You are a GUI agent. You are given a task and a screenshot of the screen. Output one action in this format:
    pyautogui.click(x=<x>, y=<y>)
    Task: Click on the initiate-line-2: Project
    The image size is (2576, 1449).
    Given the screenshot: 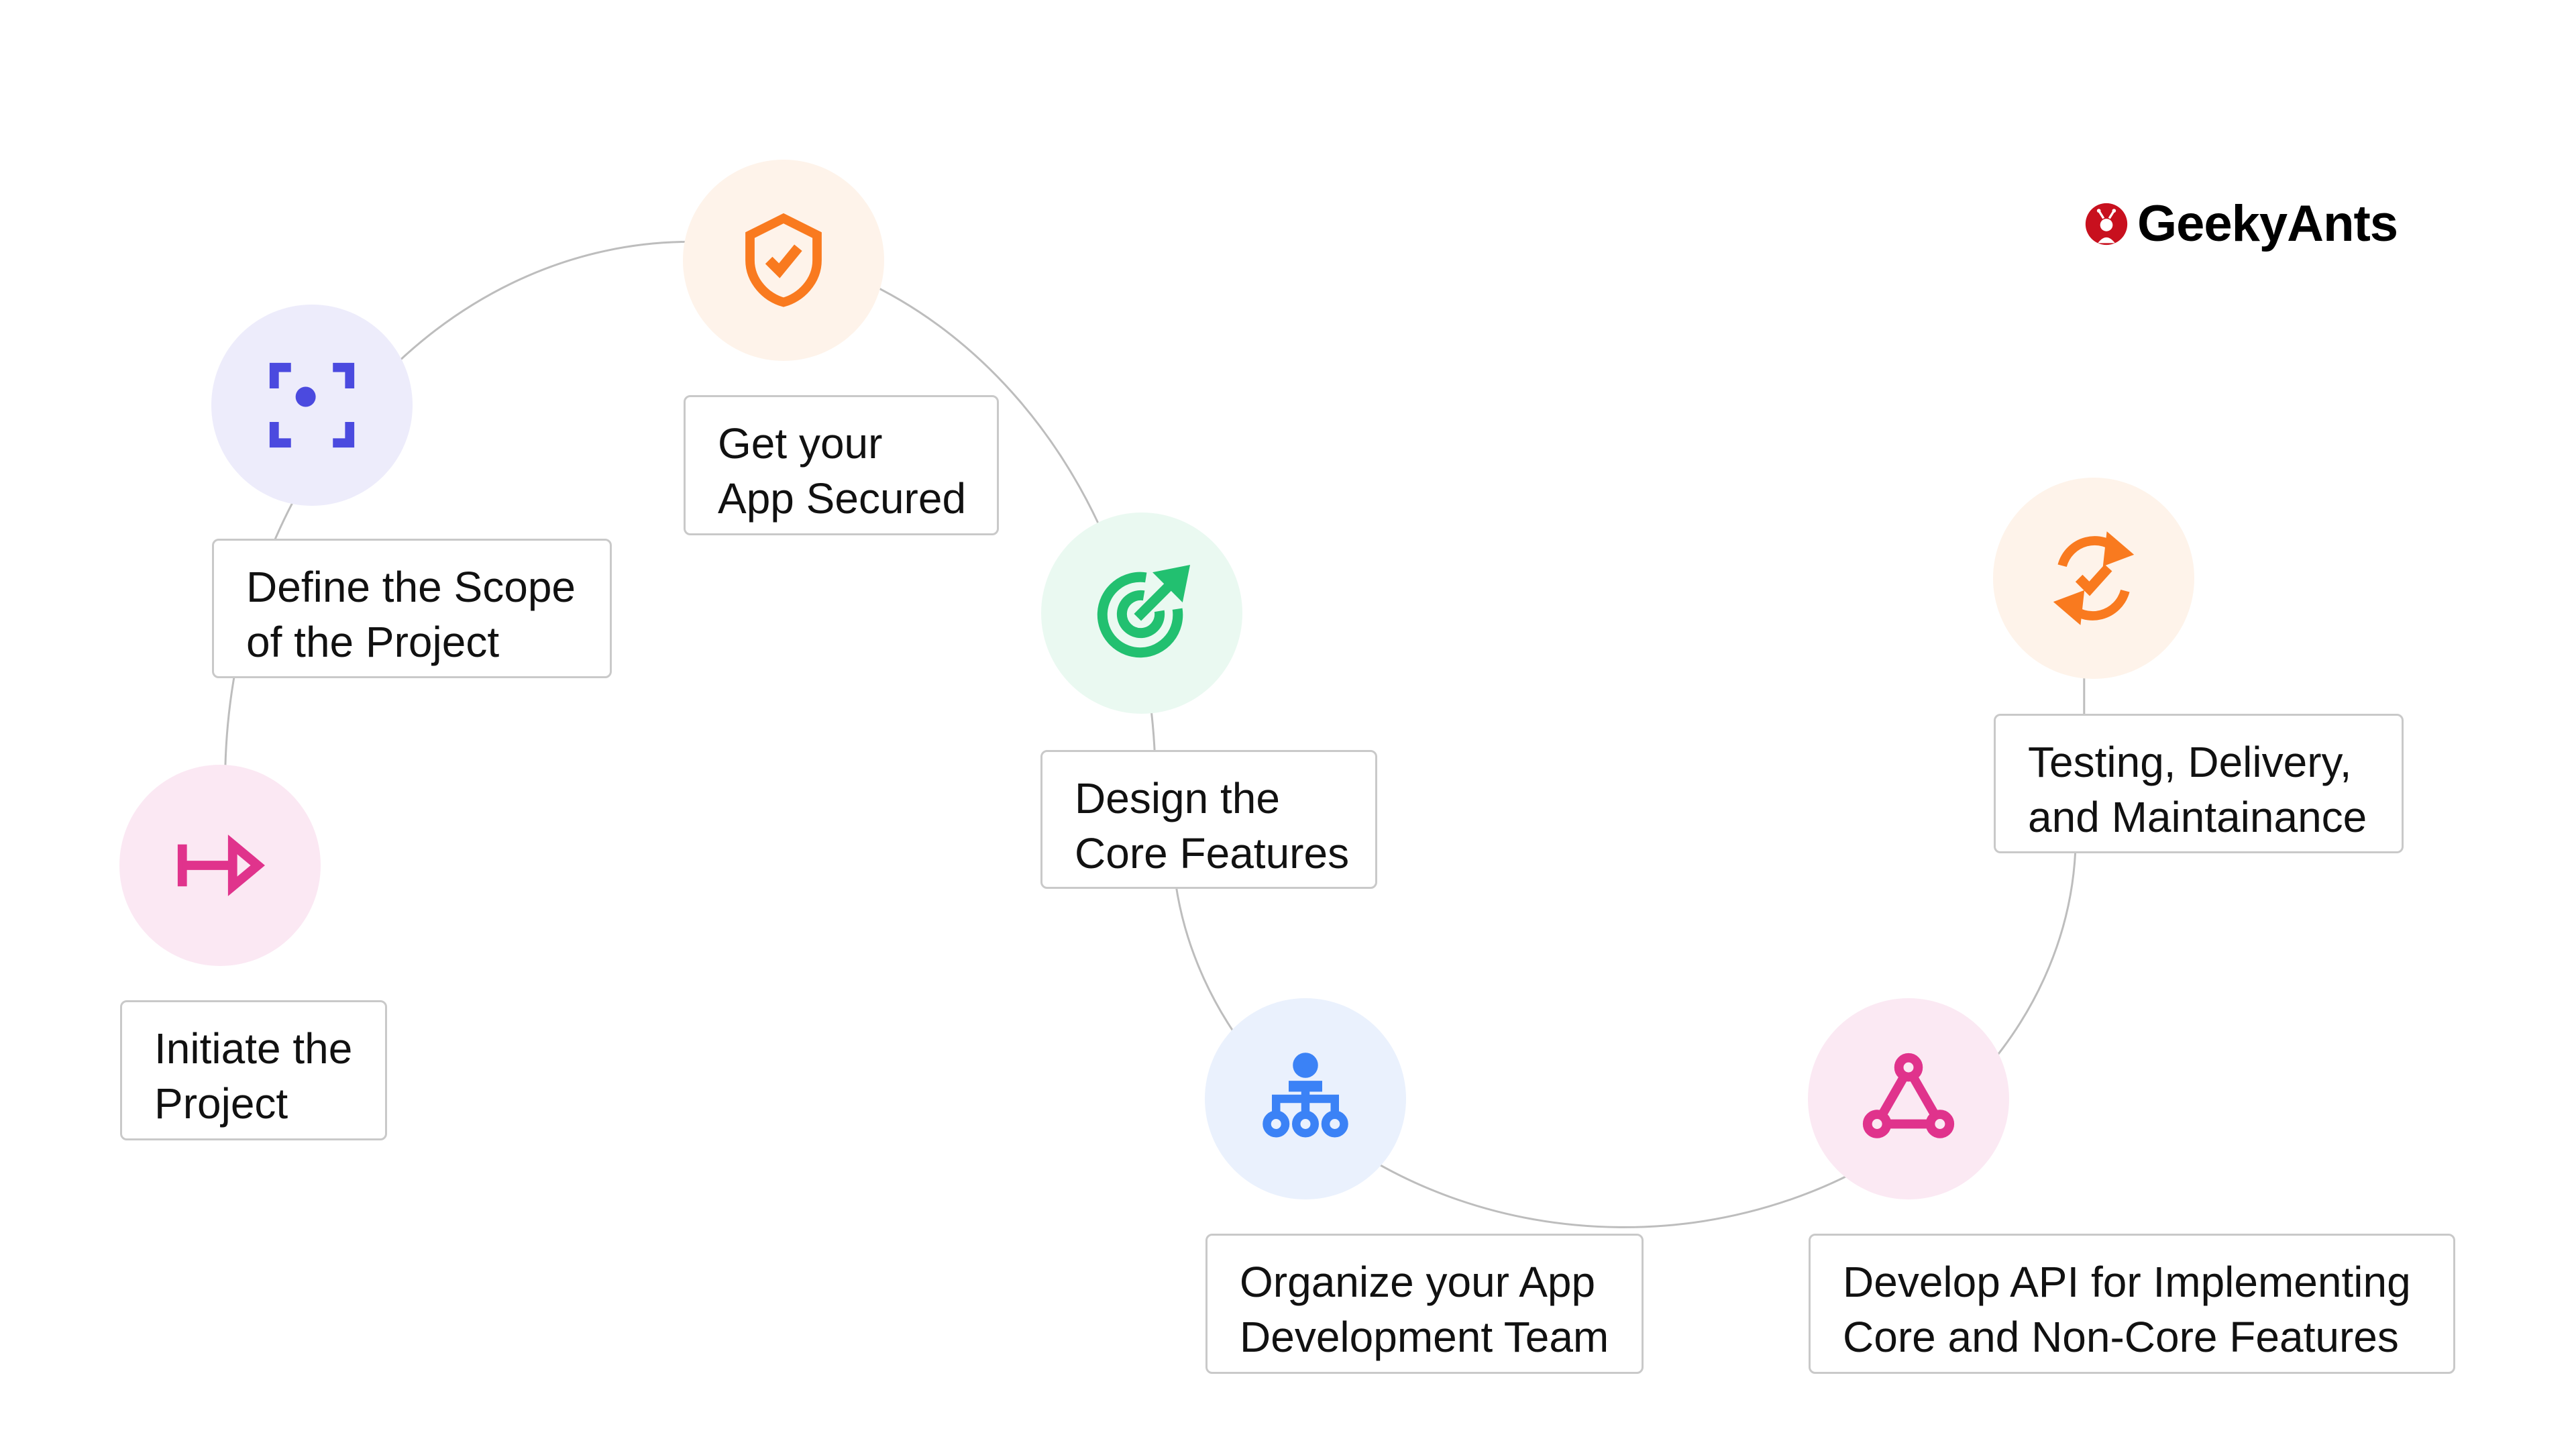 What is the action you would take?
    pyautogui.click(x=221, y=1103)
    